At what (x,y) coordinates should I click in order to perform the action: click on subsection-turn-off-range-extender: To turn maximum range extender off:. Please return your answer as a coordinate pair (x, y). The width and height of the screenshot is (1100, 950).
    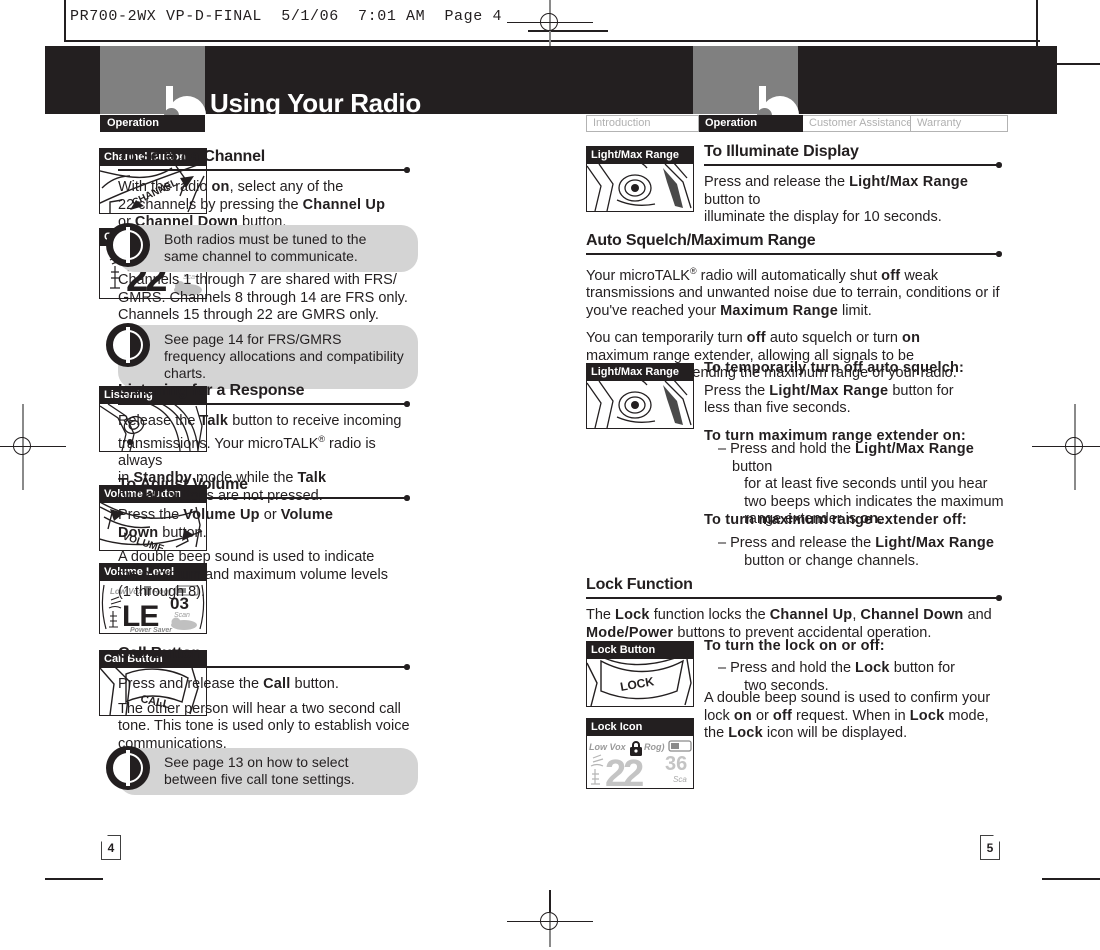
    Looking at the image, I should click on (858, 523).